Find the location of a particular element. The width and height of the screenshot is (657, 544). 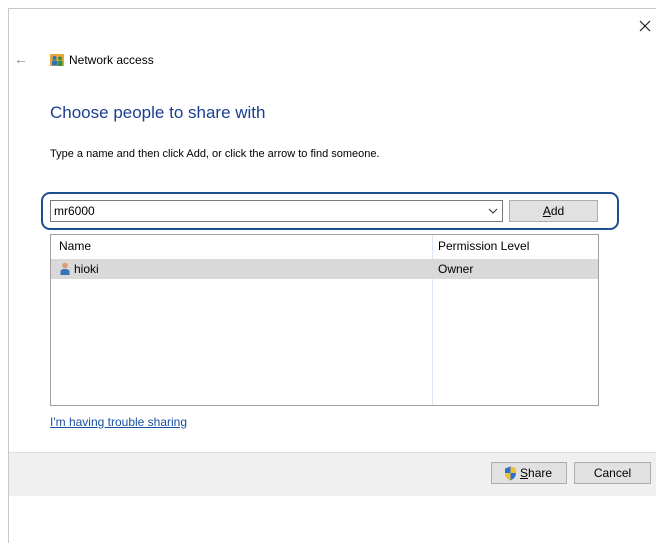

user-icon is located at coordinates (65, 268).